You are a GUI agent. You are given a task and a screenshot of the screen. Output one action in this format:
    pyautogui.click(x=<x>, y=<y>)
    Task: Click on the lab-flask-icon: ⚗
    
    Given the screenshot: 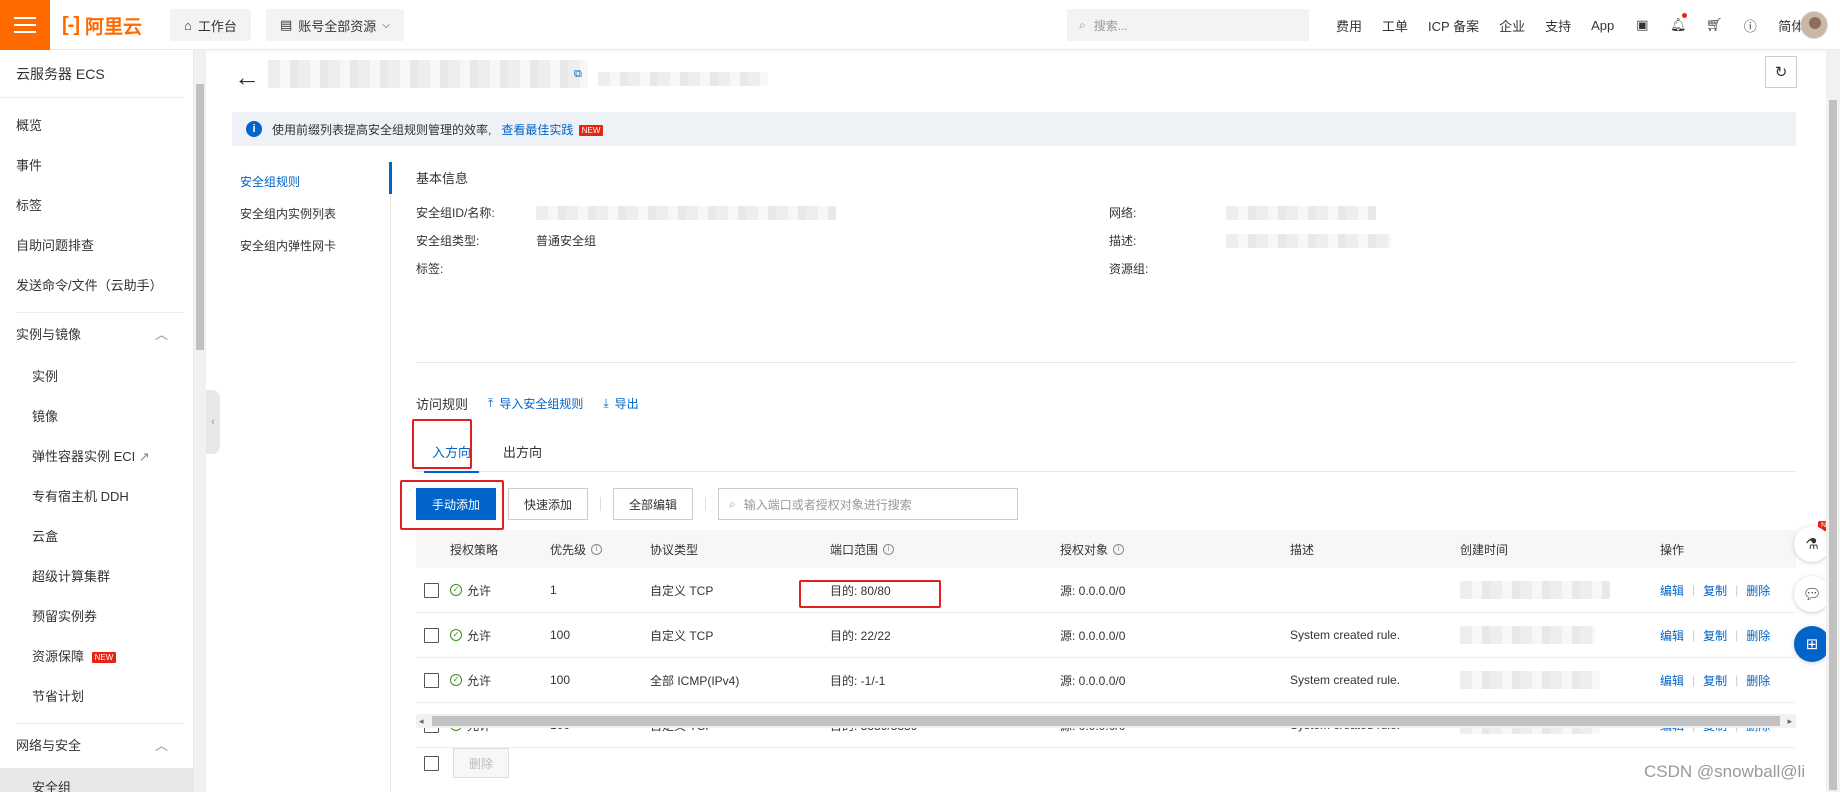 What is the action you would take?
    pyautogui.click(x=1812, y=544)
    